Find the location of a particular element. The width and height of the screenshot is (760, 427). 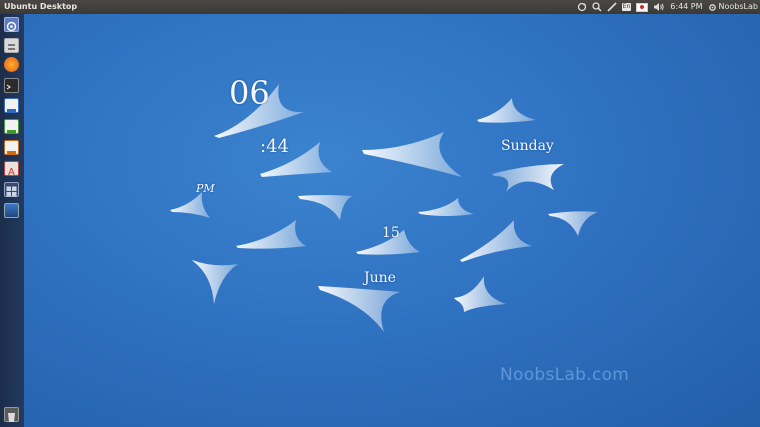

terminal-icon is located at coordinates (11, 85).